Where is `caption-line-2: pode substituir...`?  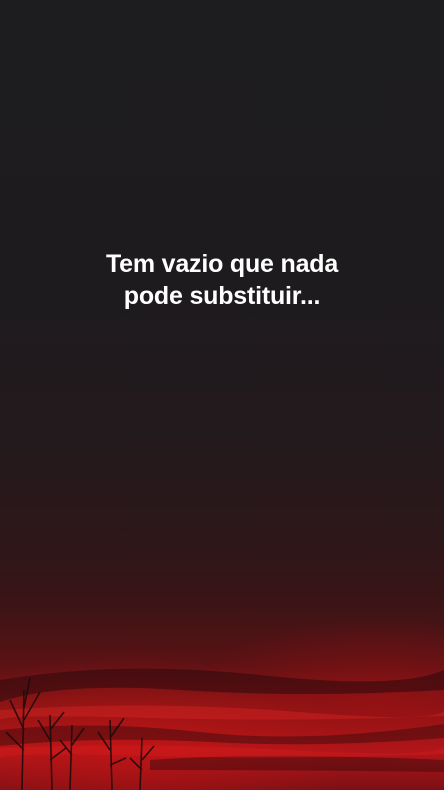
caption-line-2: pode substituir... is located at coordinates (222, 296).